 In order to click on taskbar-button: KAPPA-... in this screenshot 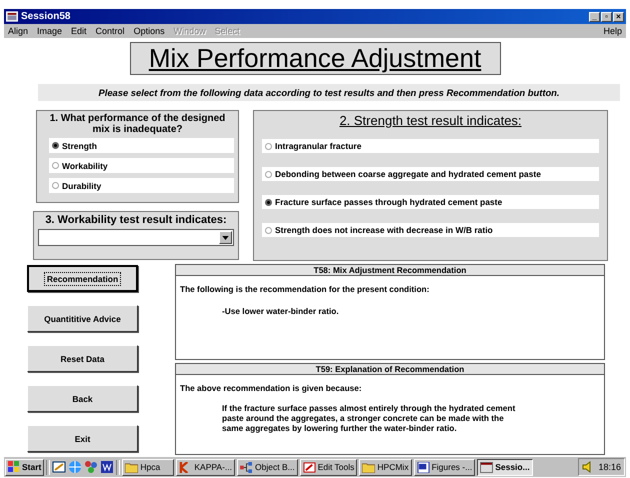, I will do `click(206, 467)`.